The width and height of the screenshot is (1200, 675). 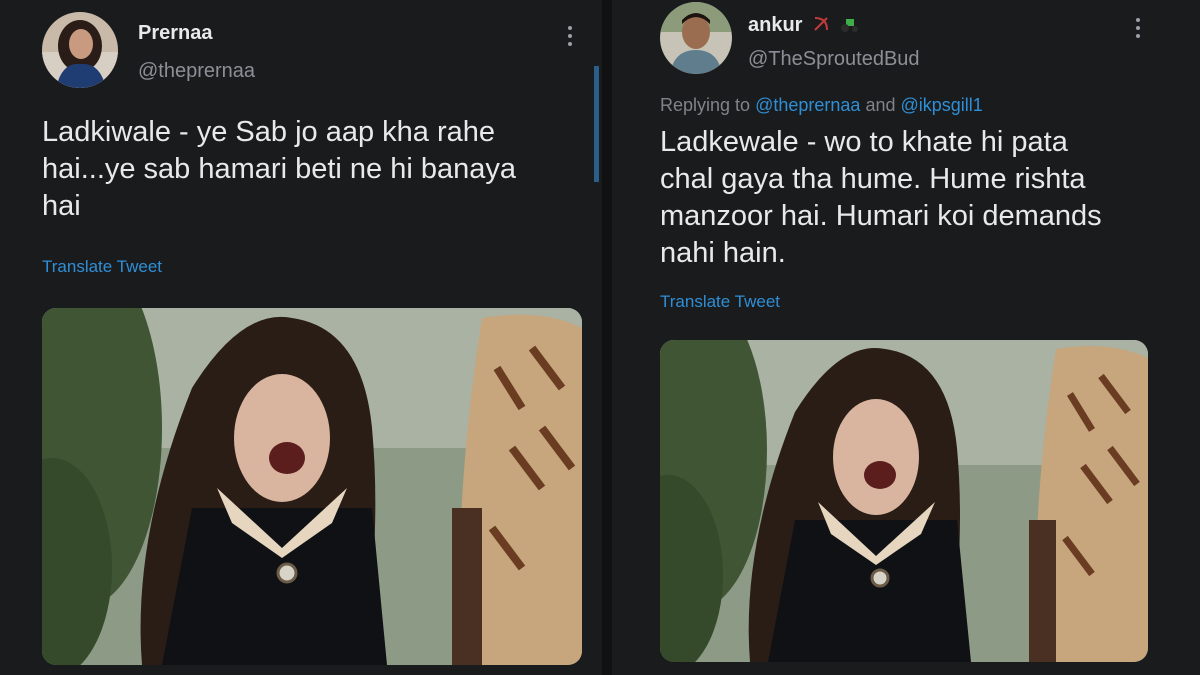 I want to click on bow-and-arrow-icon, so click(x=821, y=27).